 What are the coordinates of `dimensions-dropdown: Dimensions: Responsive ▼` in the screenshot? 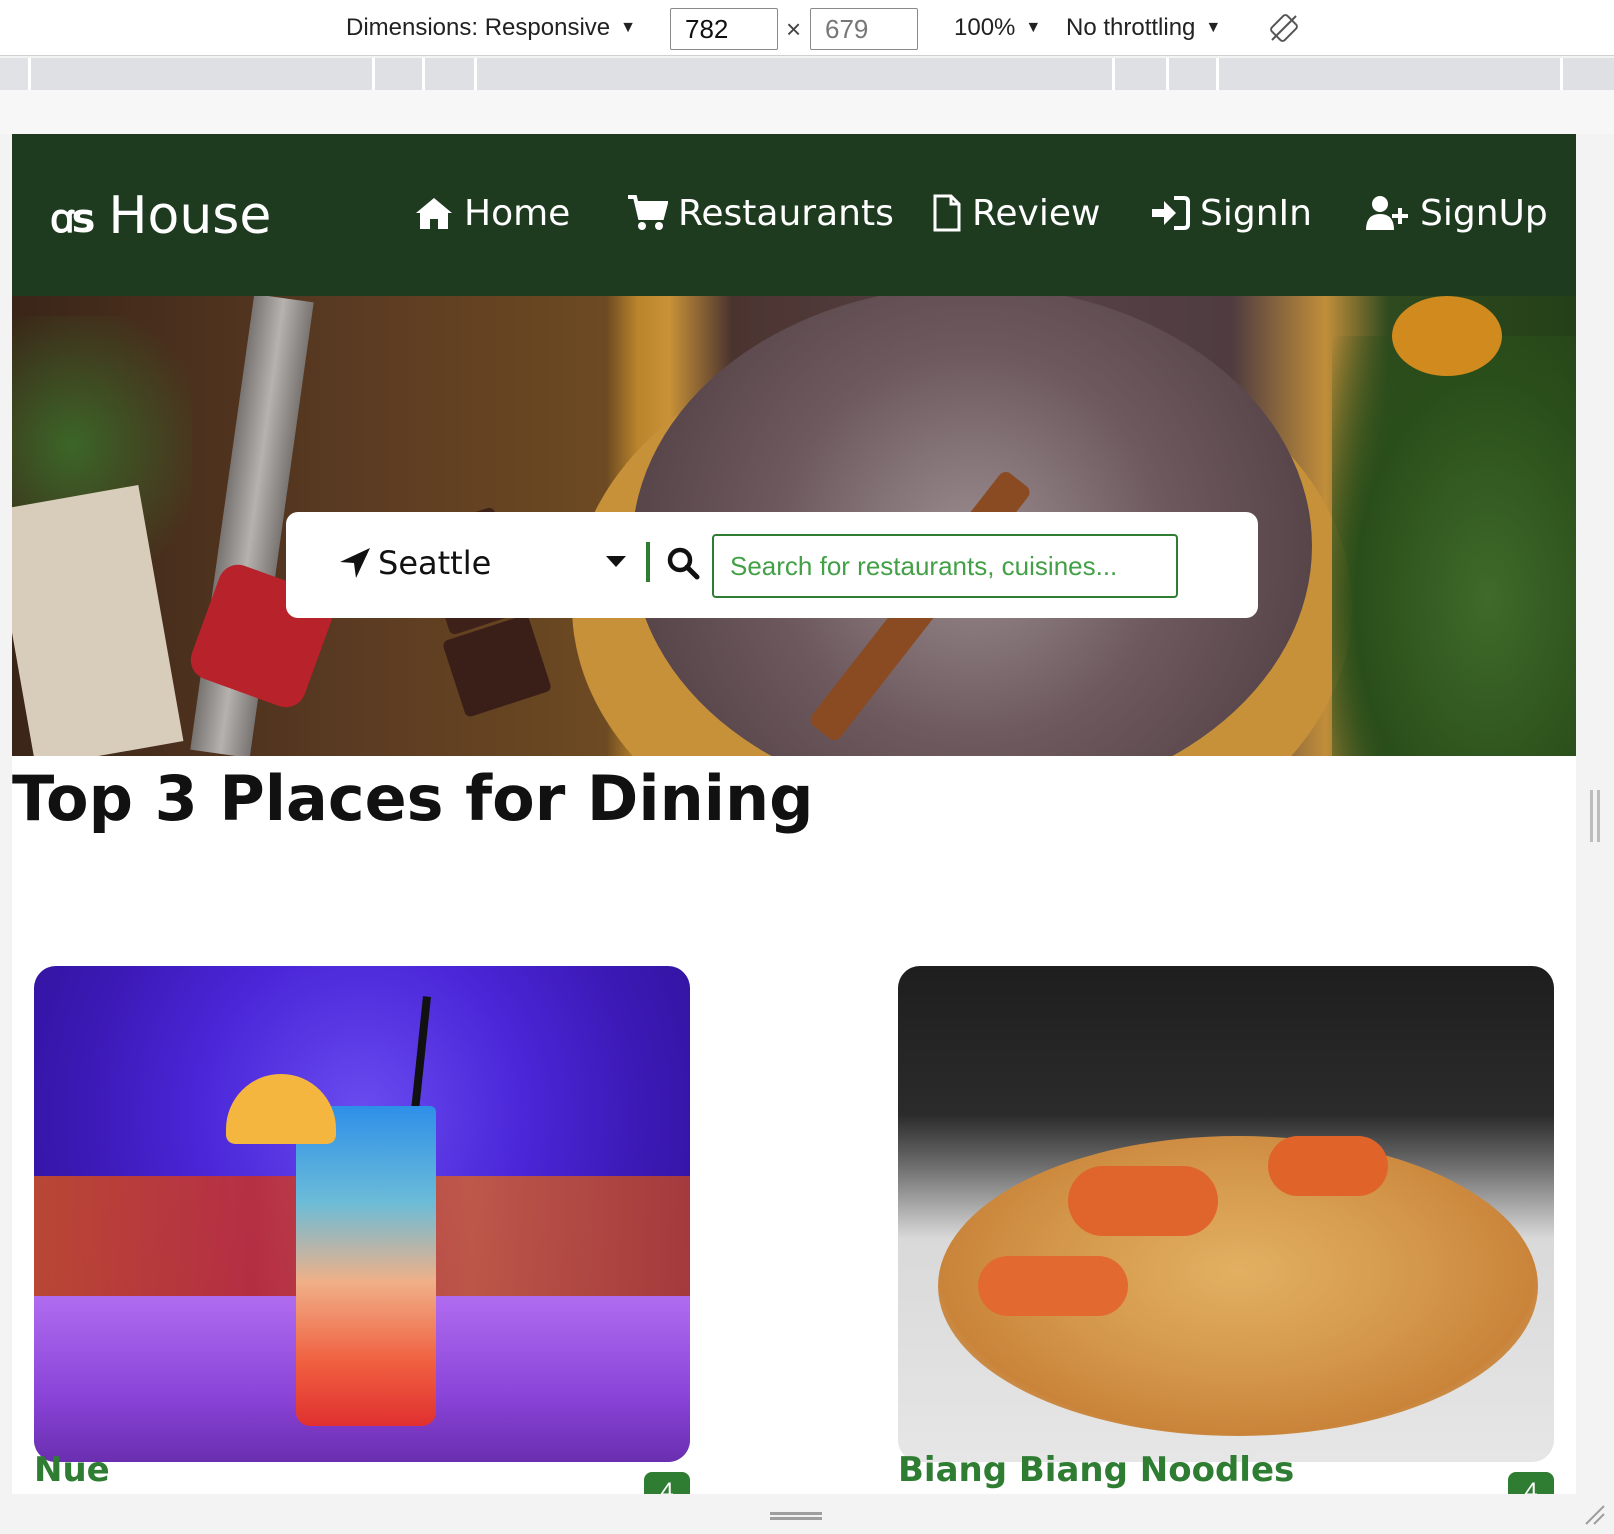 It's located at (491, 28).